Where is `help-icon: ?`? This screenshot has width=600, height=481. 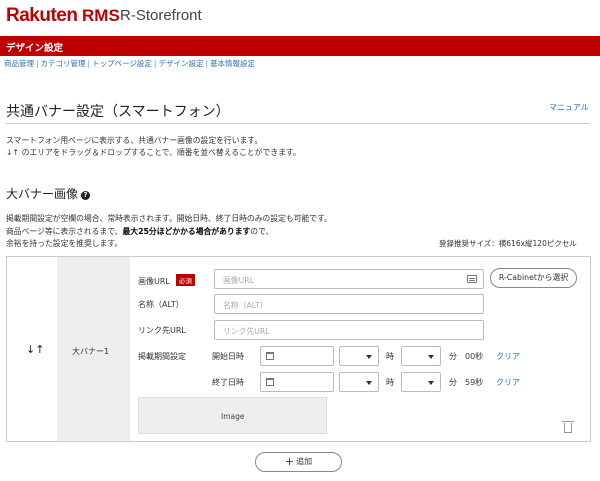
help-icon: ? is located at coordinates (86, 195).